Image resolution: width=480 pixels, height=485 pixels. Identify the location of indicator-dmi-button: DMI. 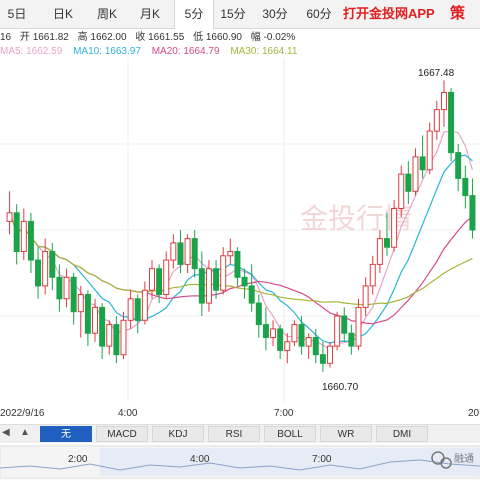
(402, 434).